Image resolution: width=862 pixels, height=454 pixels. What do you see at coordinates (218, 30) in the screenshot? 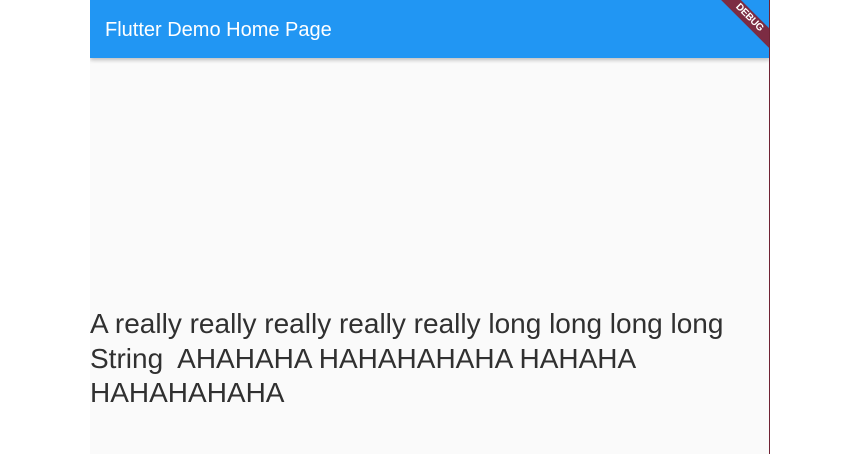
I see `app-bar-title: Flutter Demo Home Page` at bounding box center [218, 30].